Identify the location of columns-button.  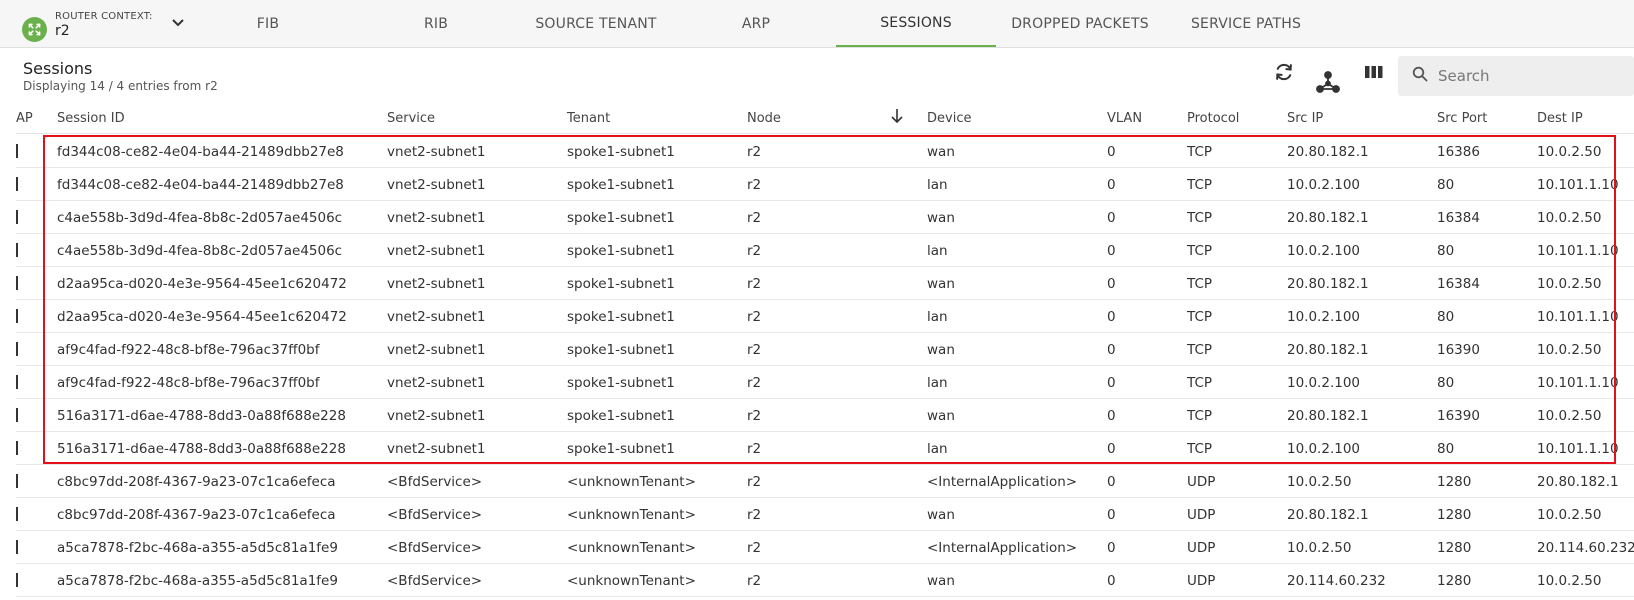
(1374, 74).